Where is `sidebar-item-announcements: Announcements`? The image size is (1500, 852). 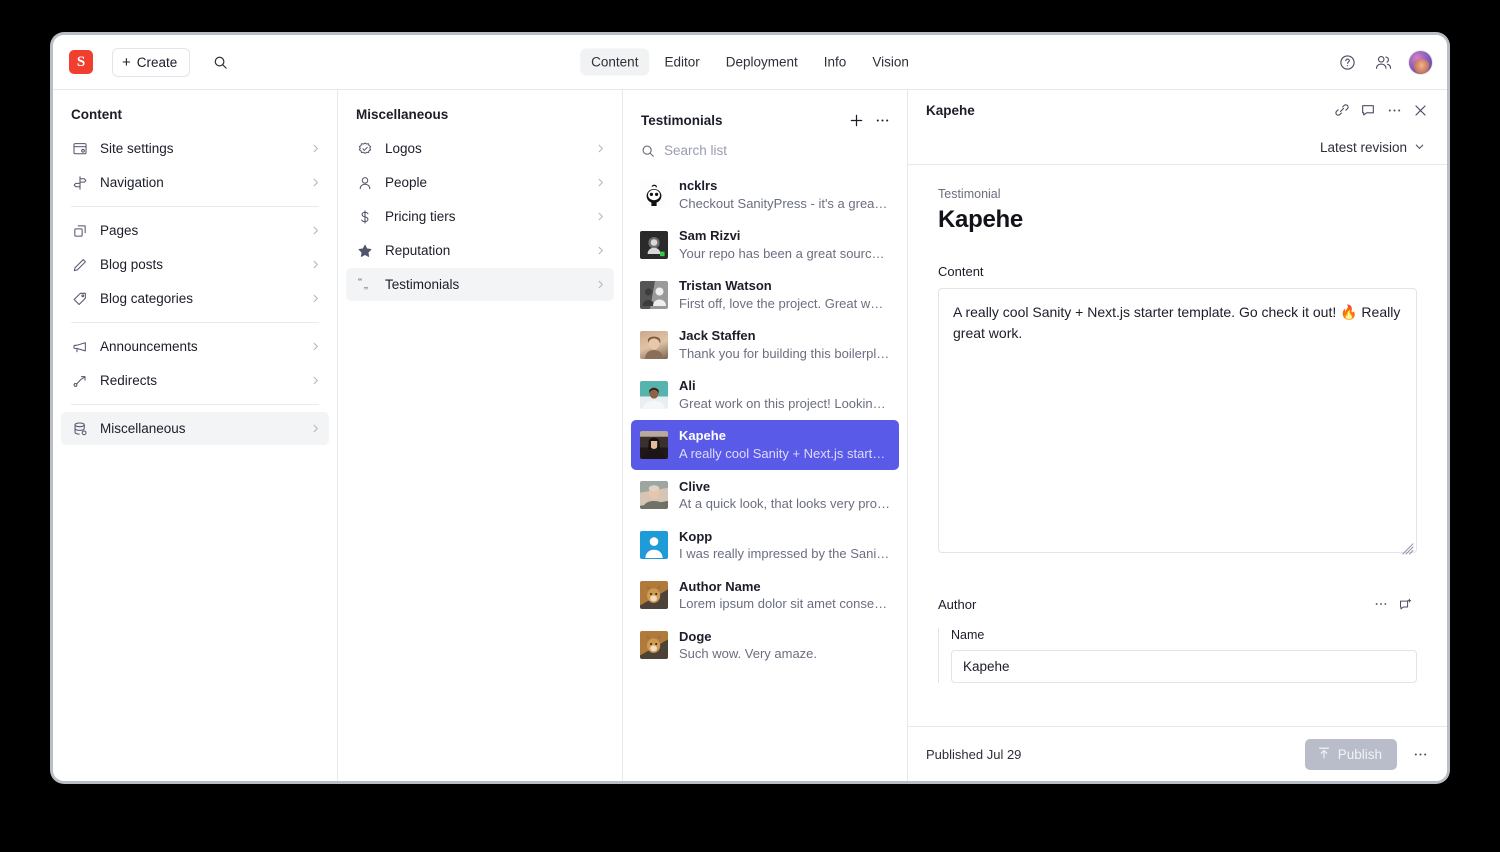 sidebar-item-announcements: Announcements is located at coordinates (195, 346).